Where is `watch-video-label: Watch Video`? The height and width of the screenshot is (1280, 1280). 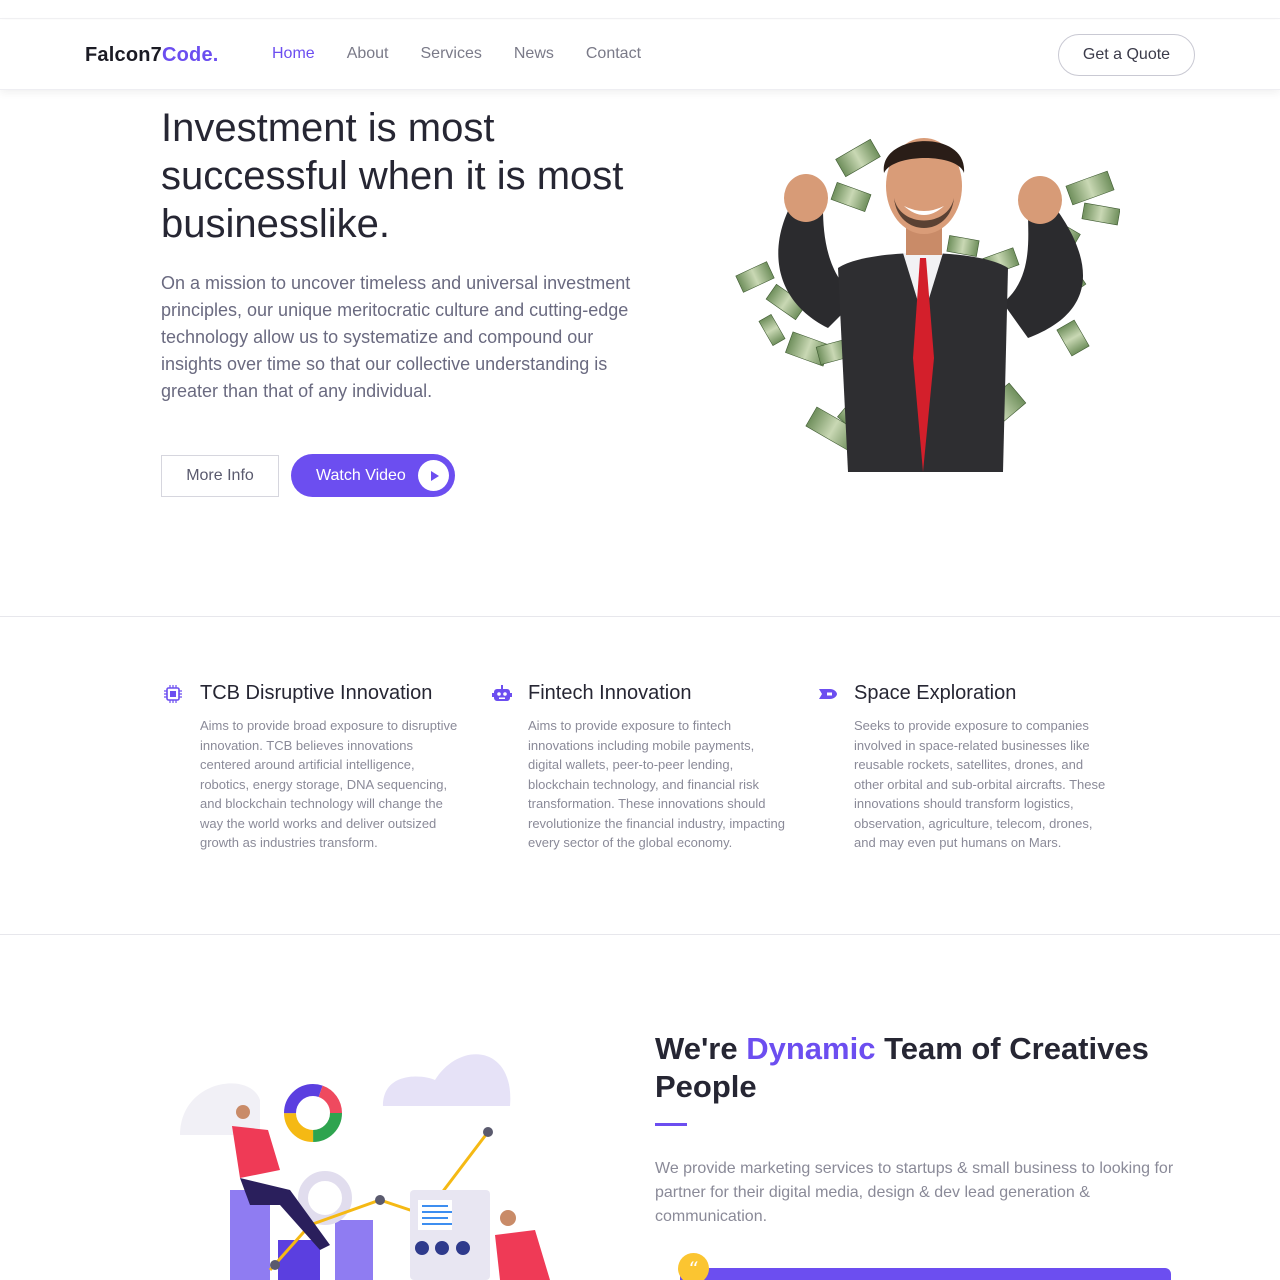 watch-video-label: Watch Video is located at coordinates (361, 475).